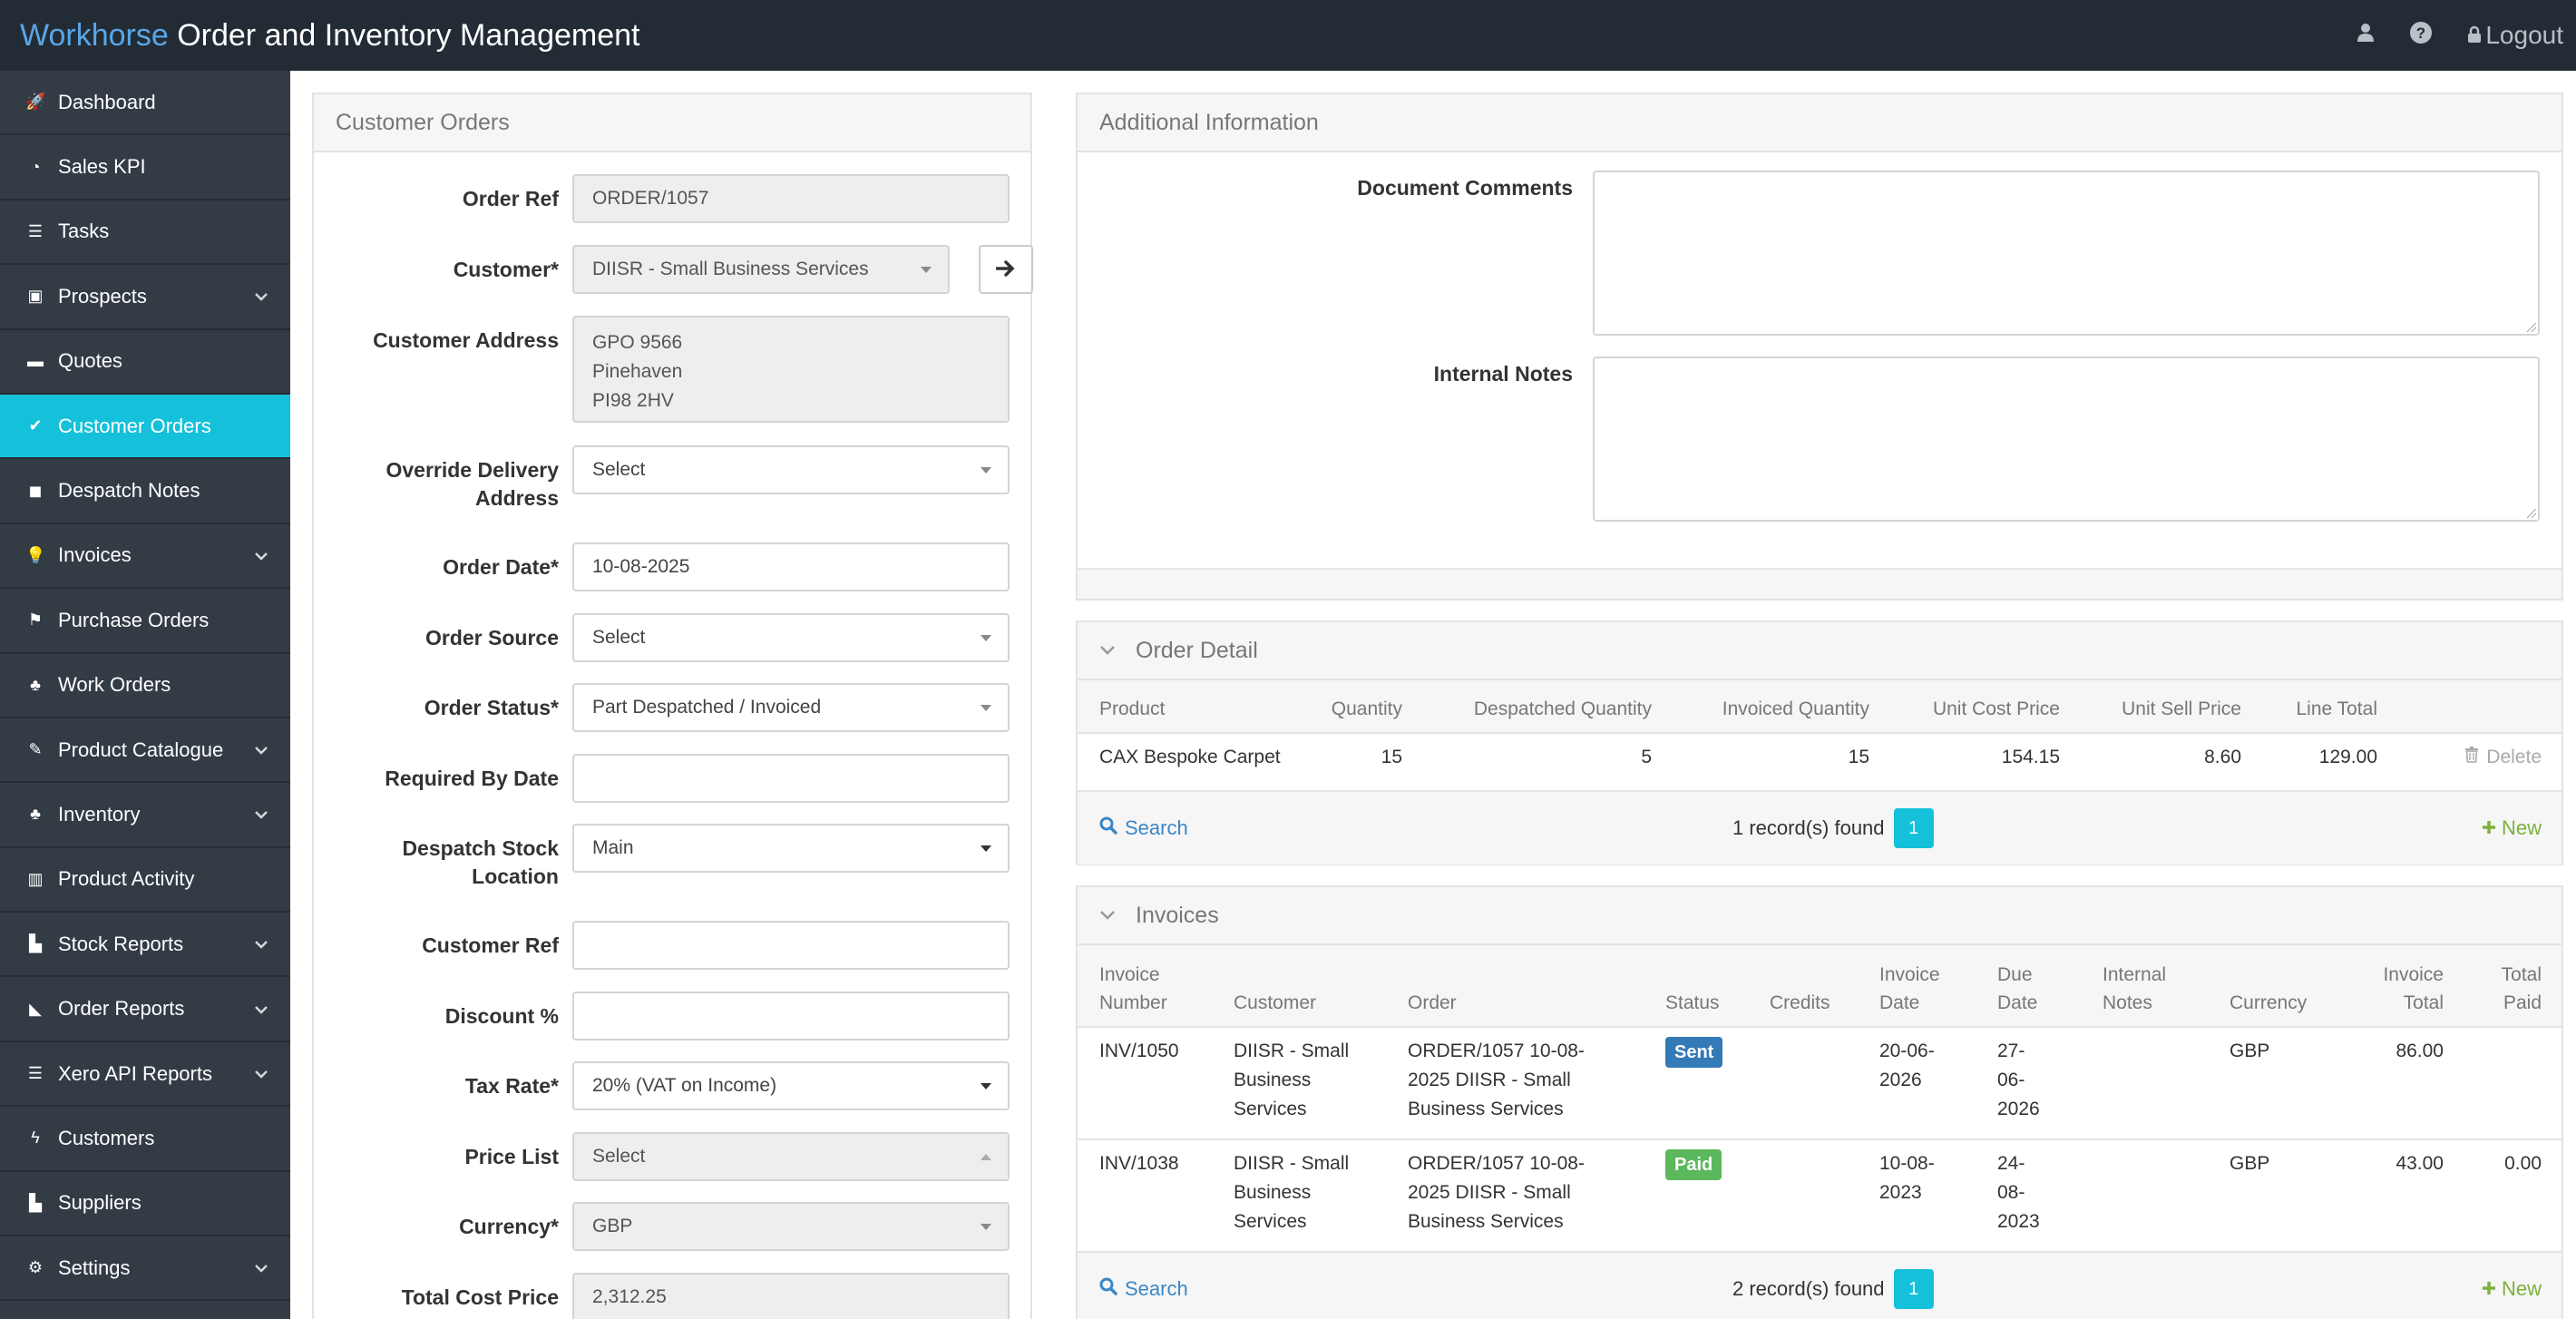 The width and height of the screenshot is (2576, 1319). What do you see at coordinates (2507, 986) in the screenshot?
I see `col-total-paid: Total Paid` at bounding box center [2507, 986].